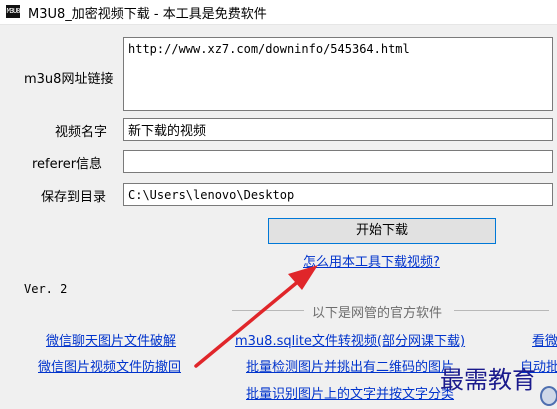 The height and width of the screenshot is (409, 557). Describe the element at coordinates (338, 74) in the screenshot. I see `url-input: http://www.xz7.com/downinfo/545364.html` at that location.